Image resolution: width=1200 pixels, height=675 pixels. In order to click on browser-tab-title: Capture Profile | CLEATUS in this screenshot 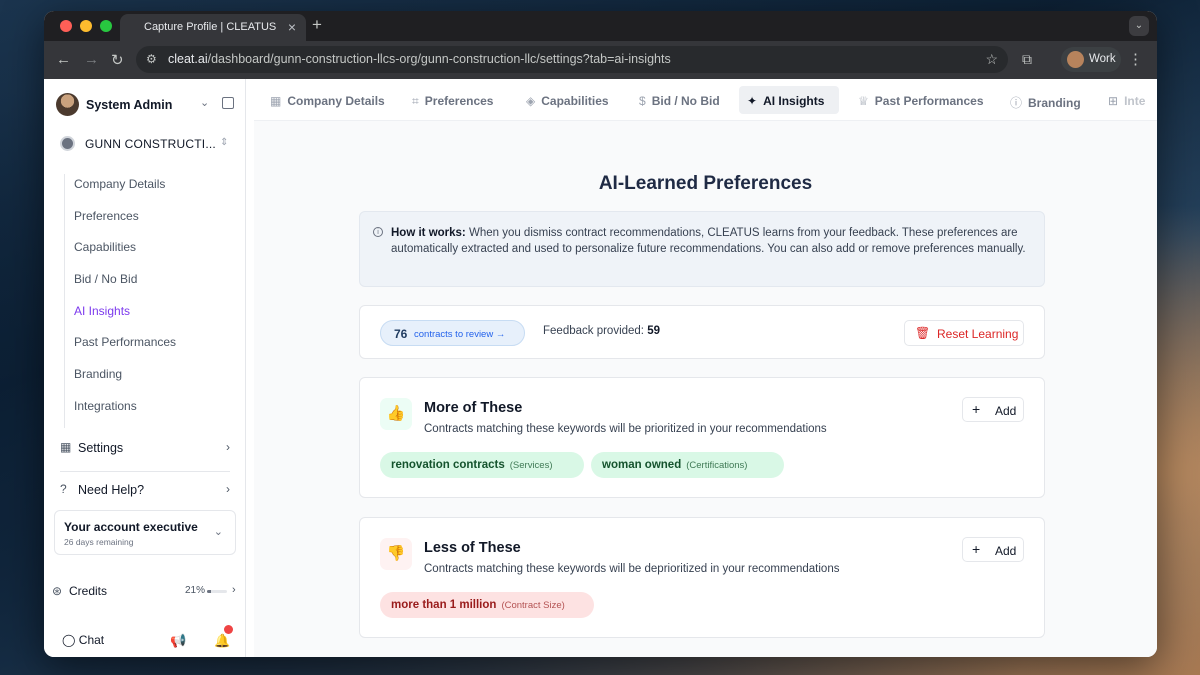, I will do `click(210, 27)`.